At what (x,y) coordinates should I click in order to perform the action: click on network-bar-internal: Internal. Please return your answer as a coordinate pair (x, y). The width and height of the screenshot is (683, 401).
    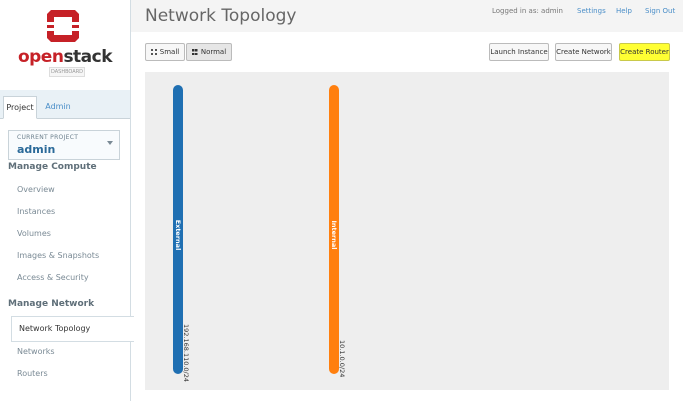
    Looking at the image, I should click on (334, 229).